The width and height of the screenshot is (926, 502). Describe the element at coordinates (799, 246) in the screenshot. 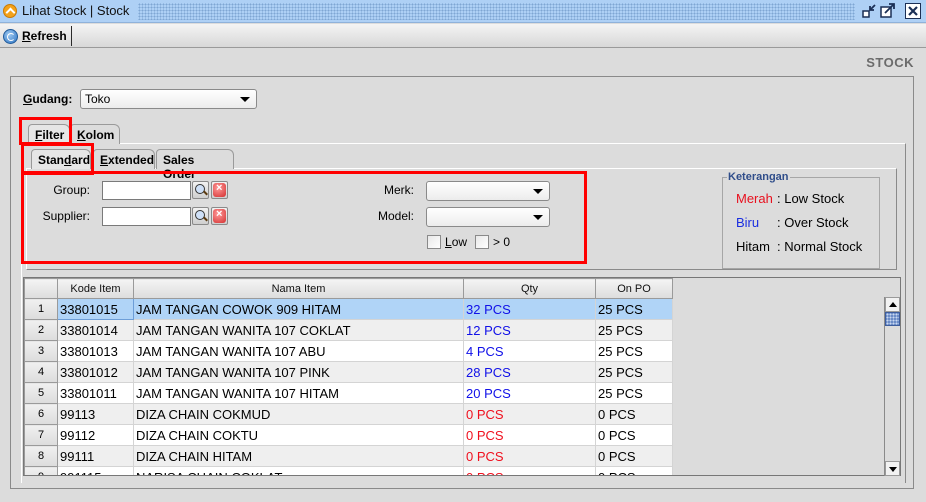

I see `legend-item-normal: Hitam: Normal Stock` at that location.